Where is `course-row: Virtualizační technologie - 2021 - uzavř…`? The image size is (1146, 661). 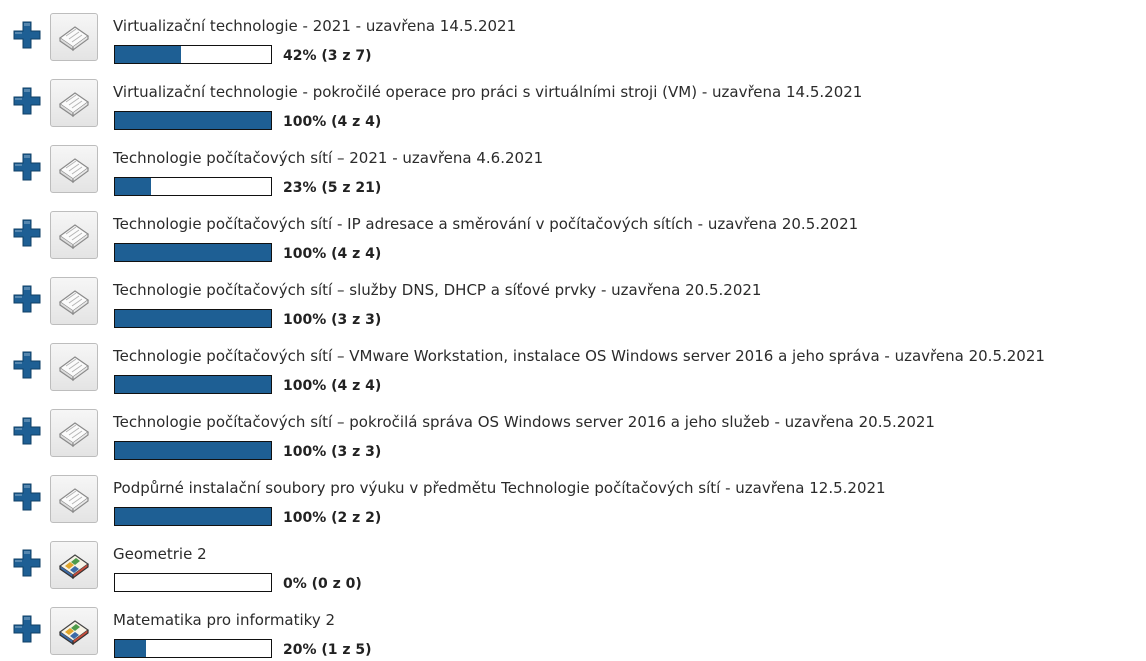
course-row: Virtualizační technologie - 2021 - uzavř… is located at coordinates (573, 33).